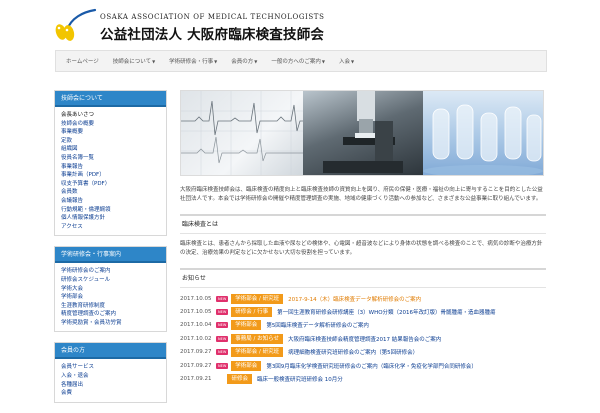 The height and width of the screenshot is (413, 600). Describe the element at coordinates (110, 124) in the screenshot. I see `sidebar-link: 技師会の概要` at that location.